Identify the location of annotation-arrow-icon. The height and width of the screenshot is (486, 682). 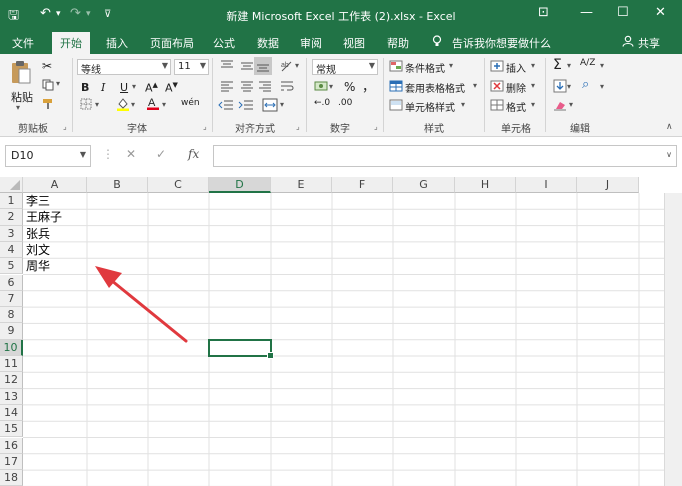
(141, 304).